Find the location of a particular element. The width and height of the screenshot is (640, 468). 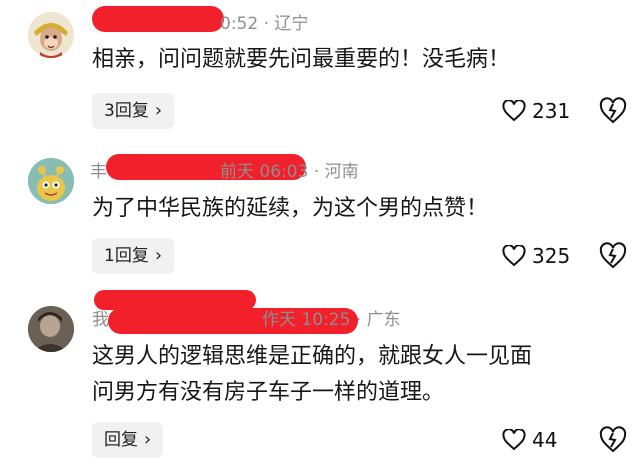

time-location: 前天 06:03 · 河南 is located at coordinates (289, 172).